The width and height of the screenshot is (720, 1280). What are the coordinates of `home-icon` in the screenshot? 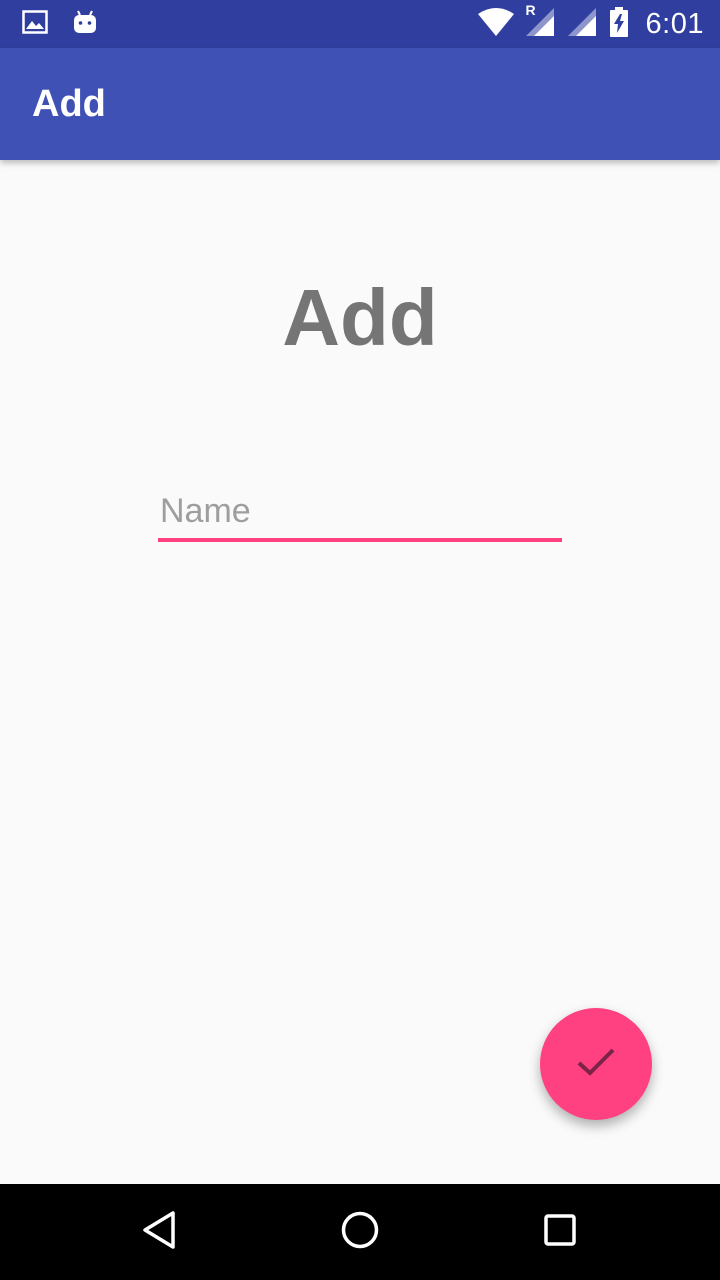 It's located at (360, 1232).